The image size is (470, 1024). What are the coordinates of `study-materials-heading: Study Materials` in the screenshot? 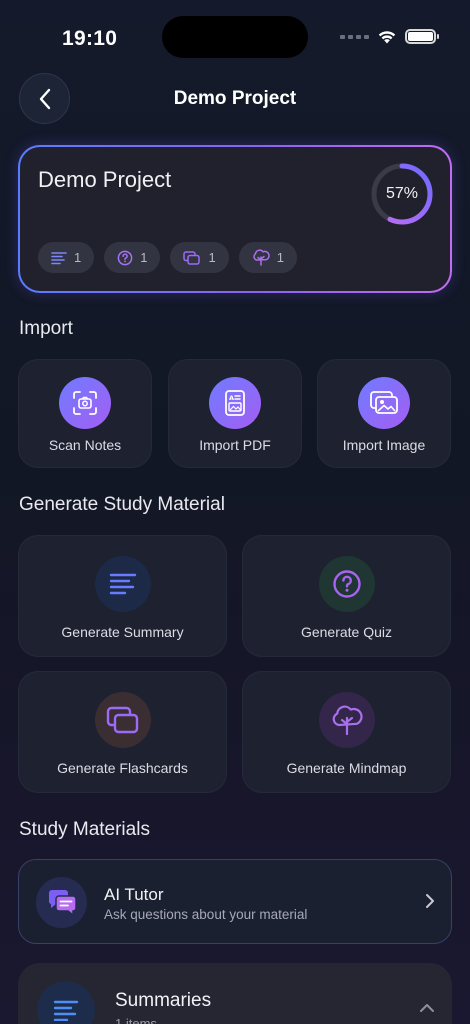 It's located at (84, 829).